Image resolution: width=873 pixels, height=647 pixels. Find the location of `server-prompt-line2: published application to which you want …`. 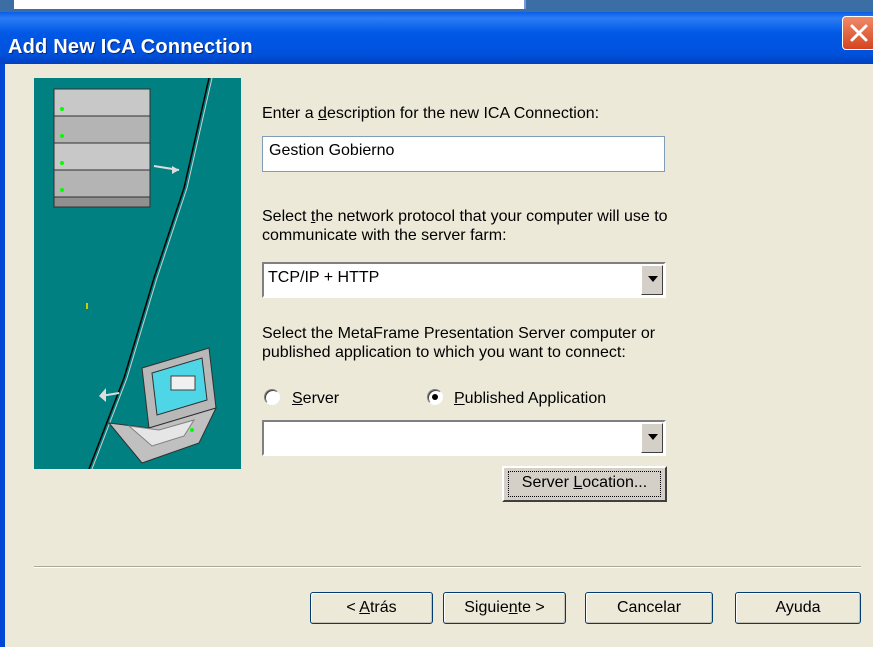

server-prompt-line2: published application to which you want … is located at coordinates (444, 352).